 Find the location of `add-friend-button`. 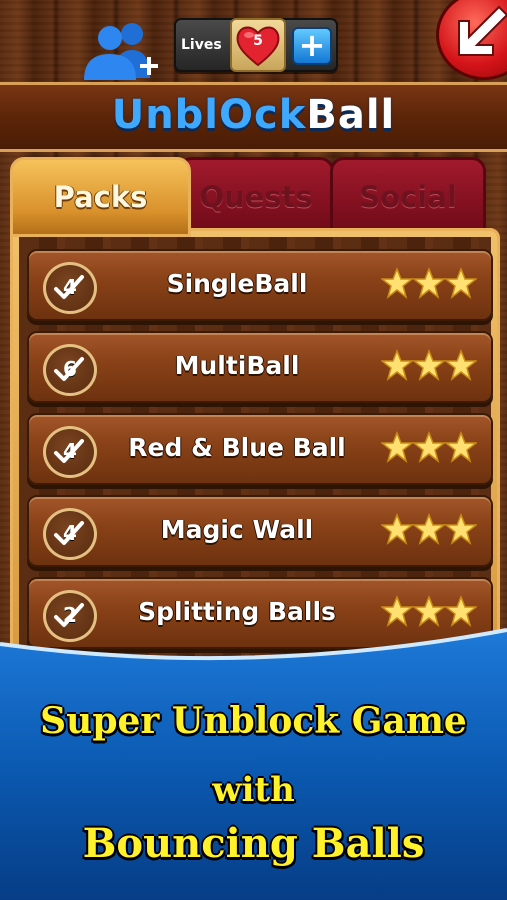

add-friend-button is located at coordinates (121, 51).